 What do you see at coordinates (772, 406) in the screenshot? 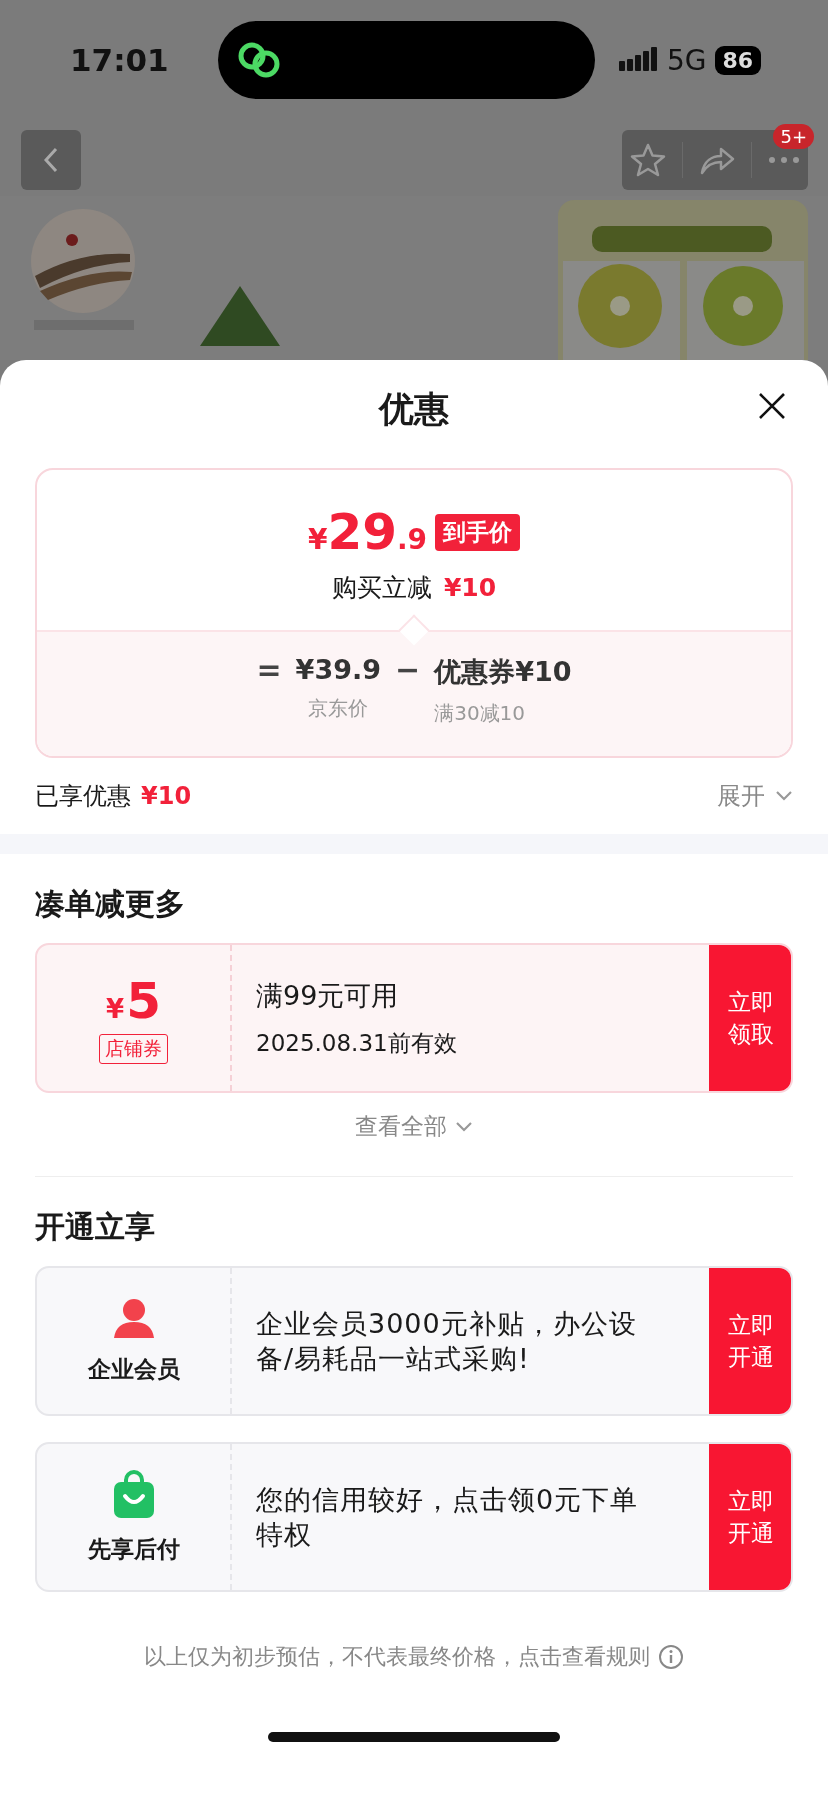
I see `close-button` at bounding box center [772, 406].